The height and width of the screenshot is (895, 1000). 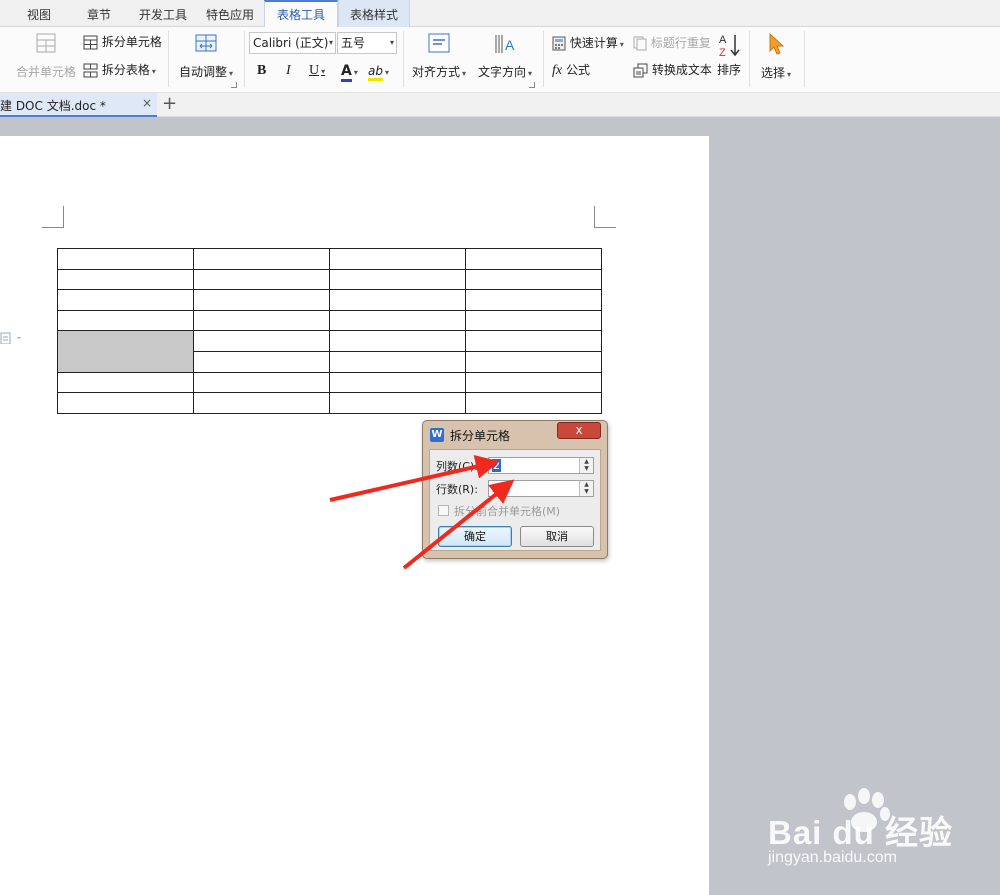 I want to click on svg-text: A, so click(x=510, y=45).